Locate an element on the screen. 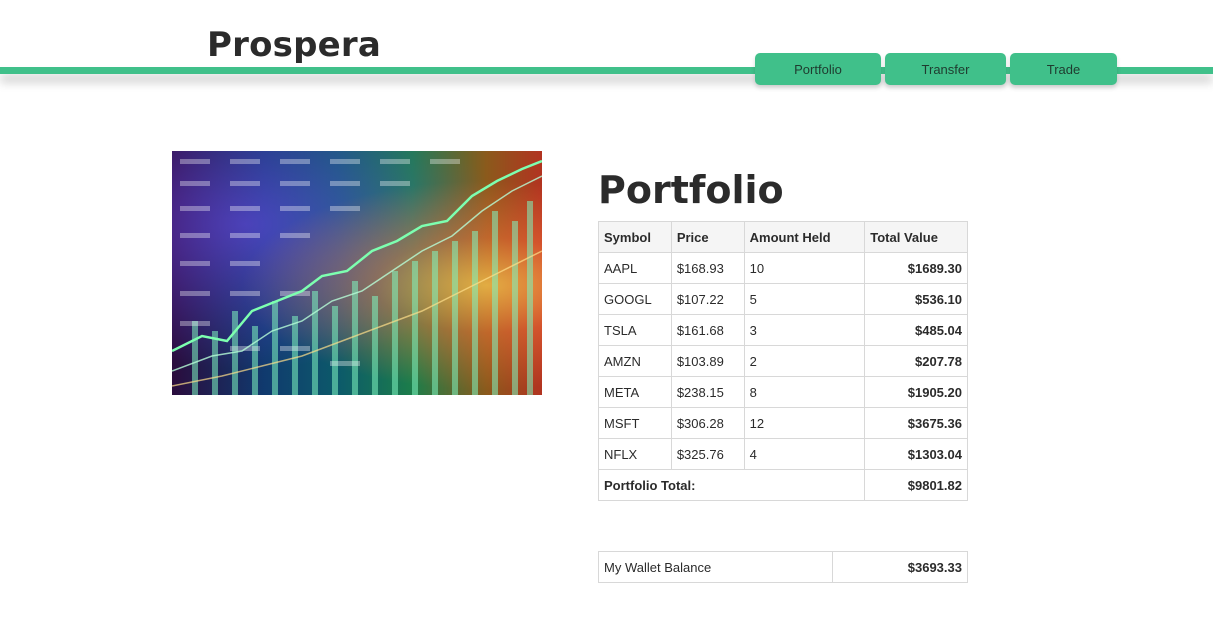  table-row: AAPL $168.93 10 $1689.30 is located at coordinates (783, 268).